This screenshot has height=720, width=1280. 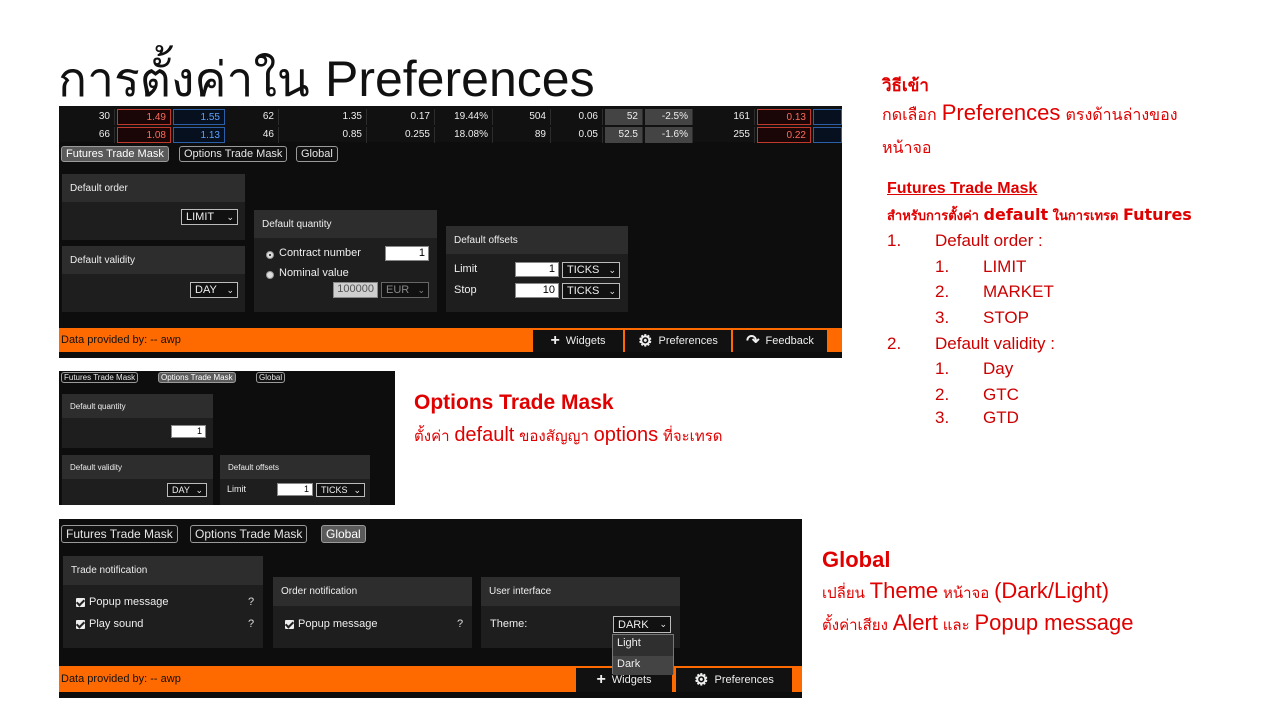 What do you see at coordinates (319, 591) in the screenshot?
I see `order-notification-label: Order notification` at bounding box center [319, 591].